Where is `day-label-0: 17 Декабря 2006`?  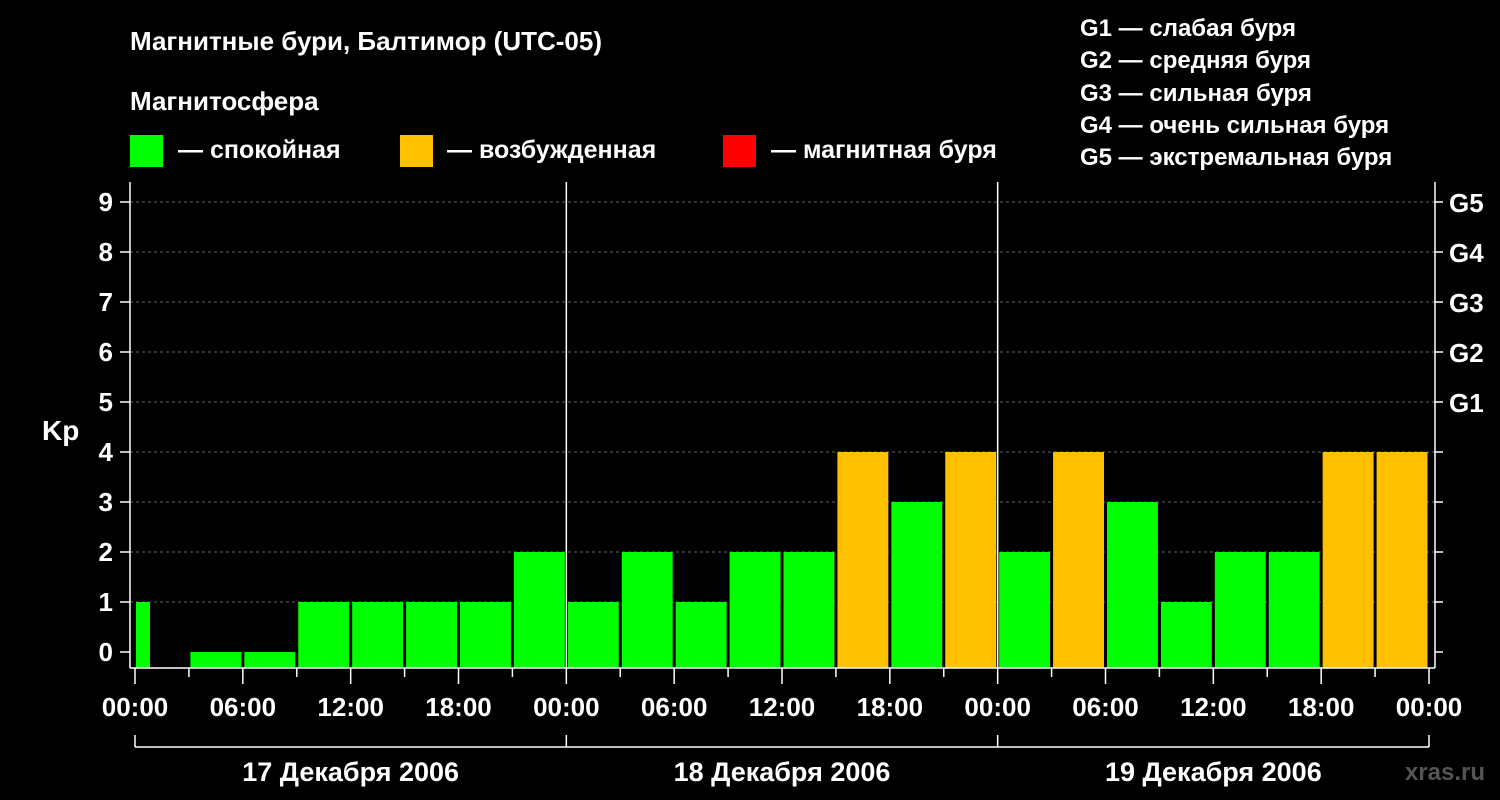 day-label-0: 17 Декабря 2006 is located at coordinates (350, 772).